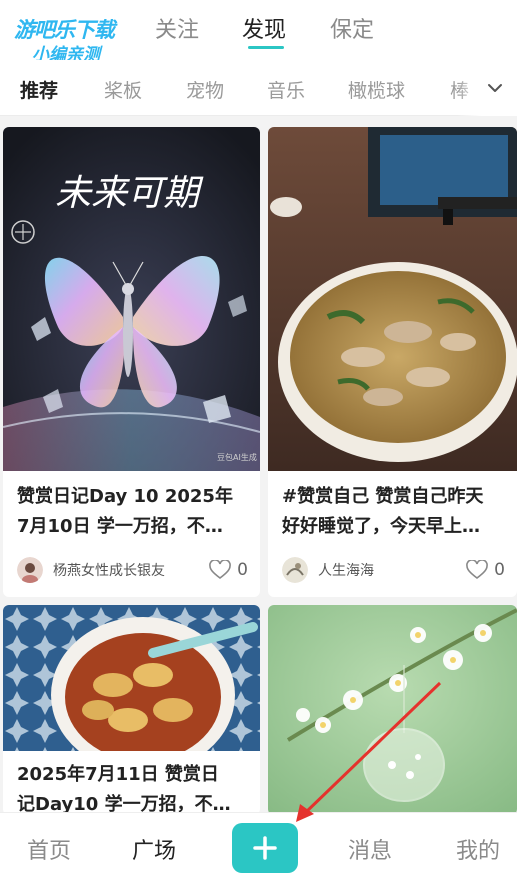 Image resolution: width=517 pixels, height=892 pixels. What do you see at coordinates (49, 849) in the screenshot?
I see `nav-home: 首页` at bounding box center [49, 849].